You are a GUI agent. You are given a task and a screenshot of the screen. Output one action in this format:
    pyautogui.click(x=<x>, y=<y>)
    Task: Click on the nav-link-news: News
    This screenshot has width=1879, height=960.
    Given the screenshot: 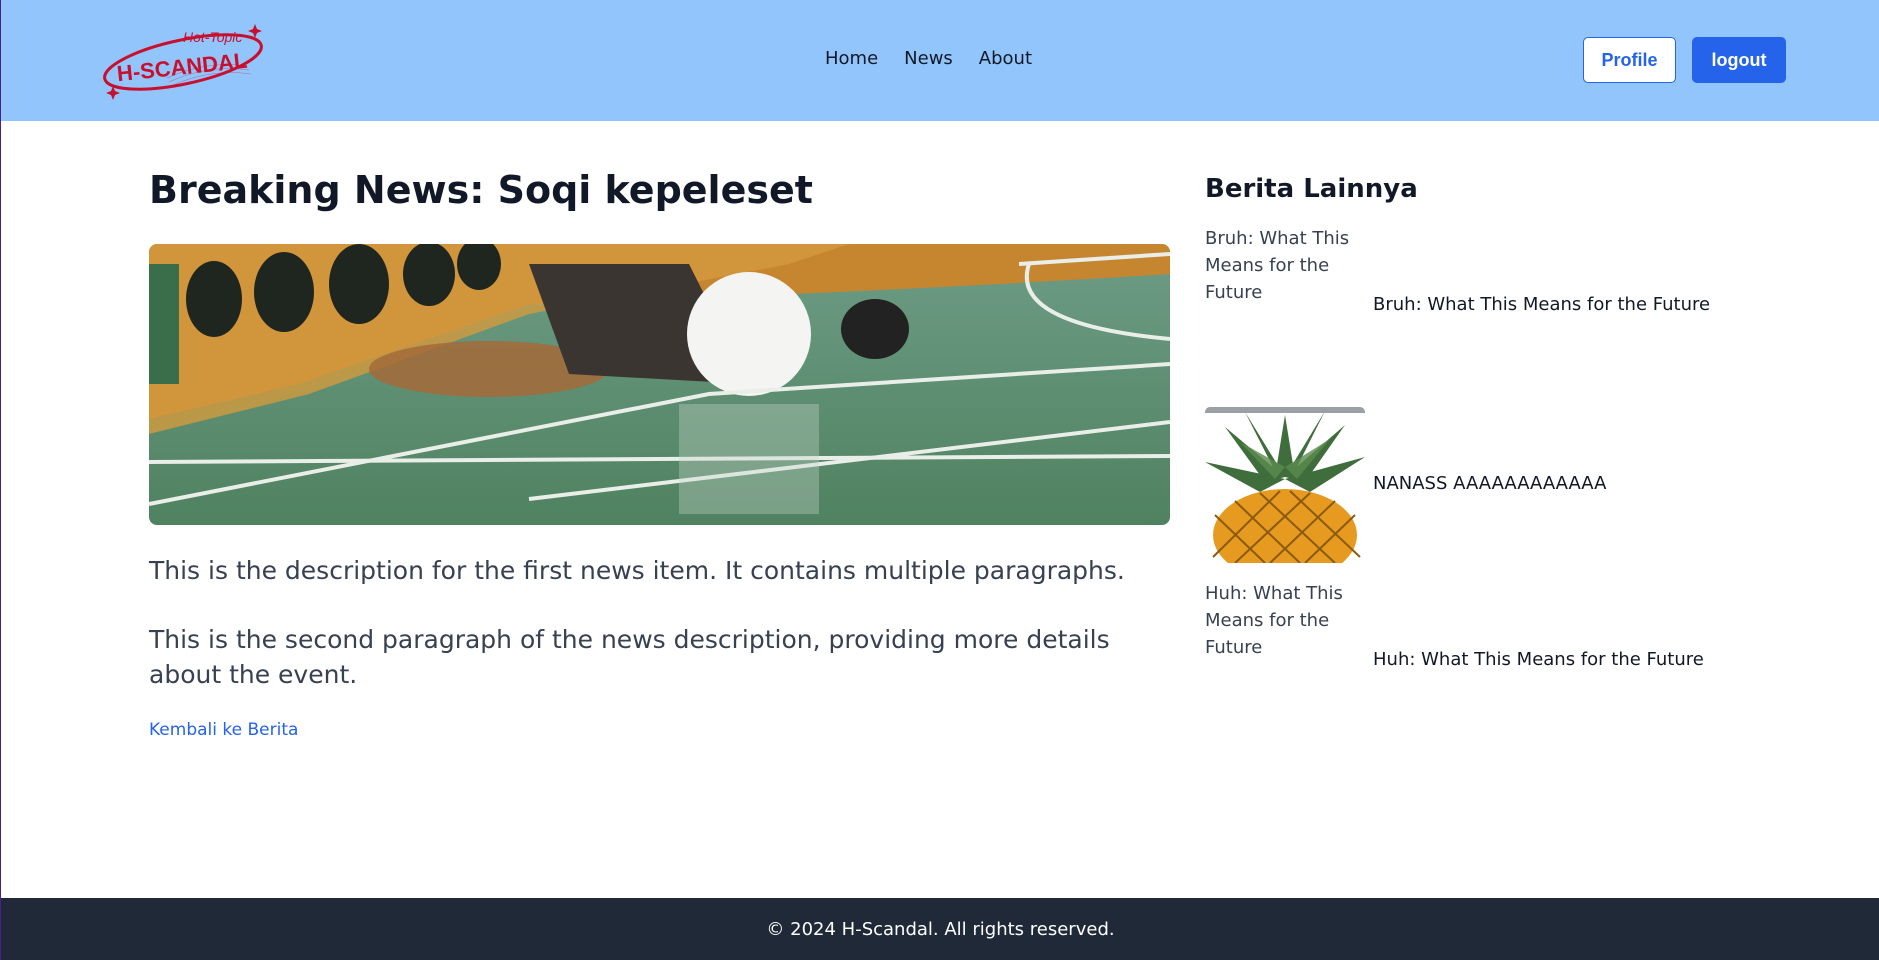 What is the action you would take?
    pyautogui.click(x=928, y=58)
    